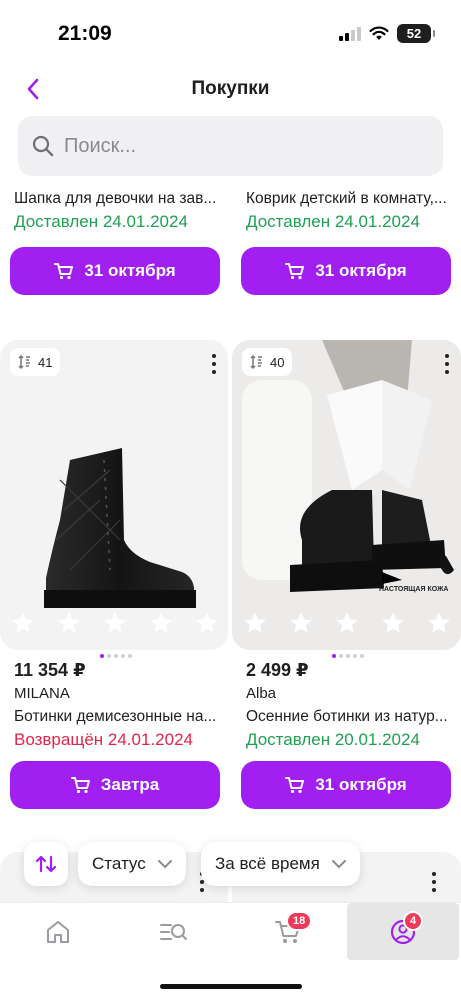 The width and height of the screenshot is (461, 1000). I want to click on product-brand: Alba, so click(261, 693).